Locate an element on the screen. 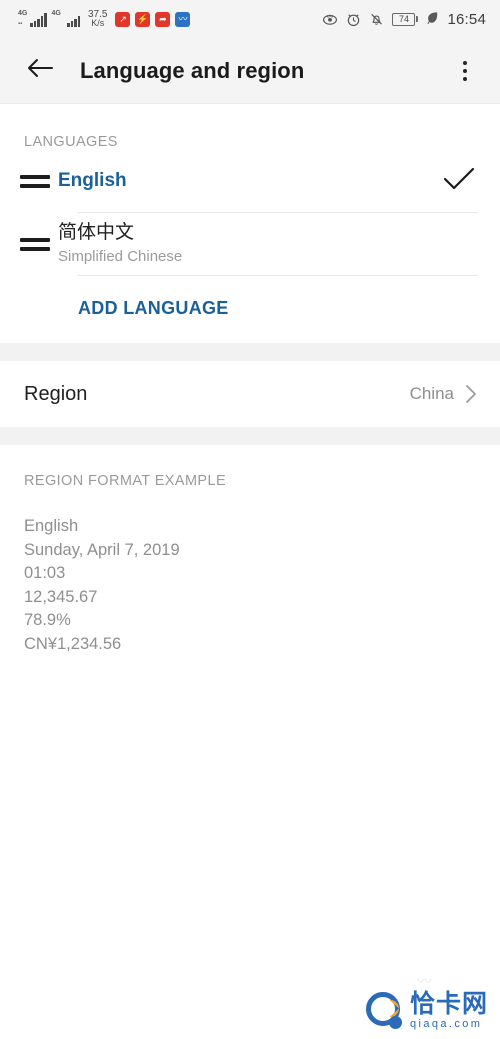 The width and height of the screenshot is (500, 1039). language-list-item-english: English is located at coordinates (250, 181).